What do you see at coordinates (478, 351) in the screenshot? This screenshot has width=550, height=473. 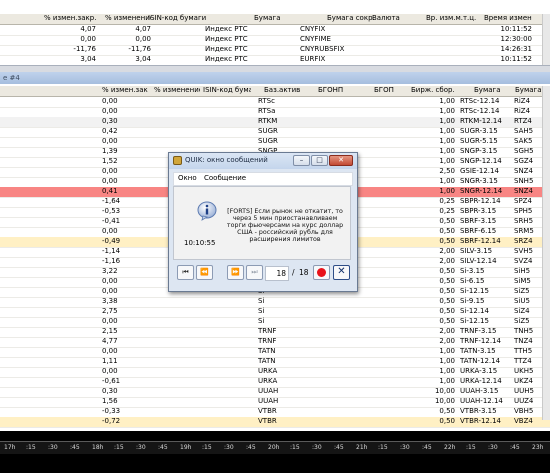 I see `table-cell: TATN-3.15` at bounding box center [478, 351].